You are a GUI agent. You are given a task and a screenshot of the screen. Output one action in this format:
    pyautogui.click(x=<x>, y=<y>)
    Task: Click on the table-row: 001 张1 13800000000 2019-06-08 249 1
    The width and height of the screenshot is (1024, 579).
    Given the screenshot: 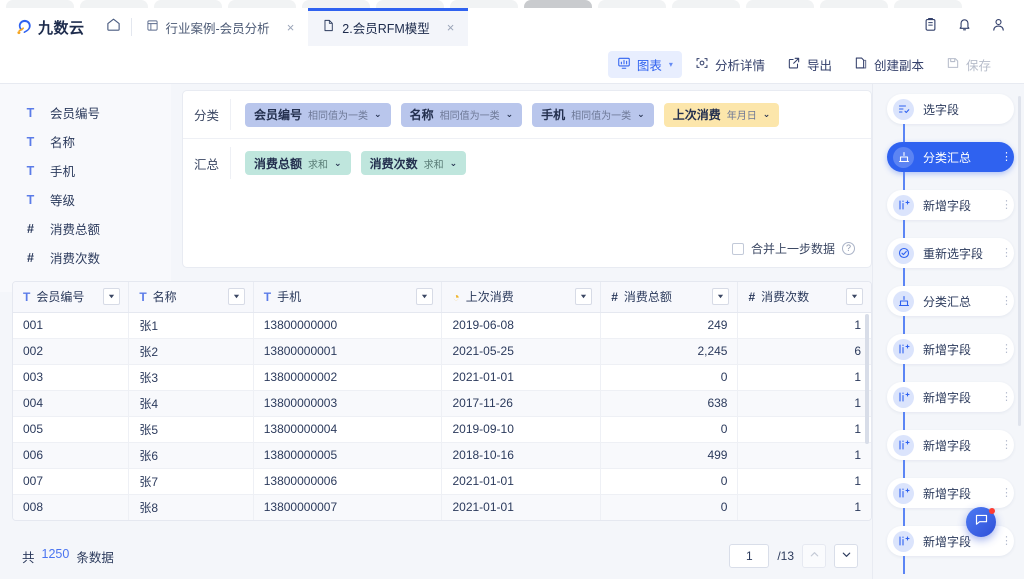 What is the action you would take?
    pyautogui.click(x=442, y=325)
    